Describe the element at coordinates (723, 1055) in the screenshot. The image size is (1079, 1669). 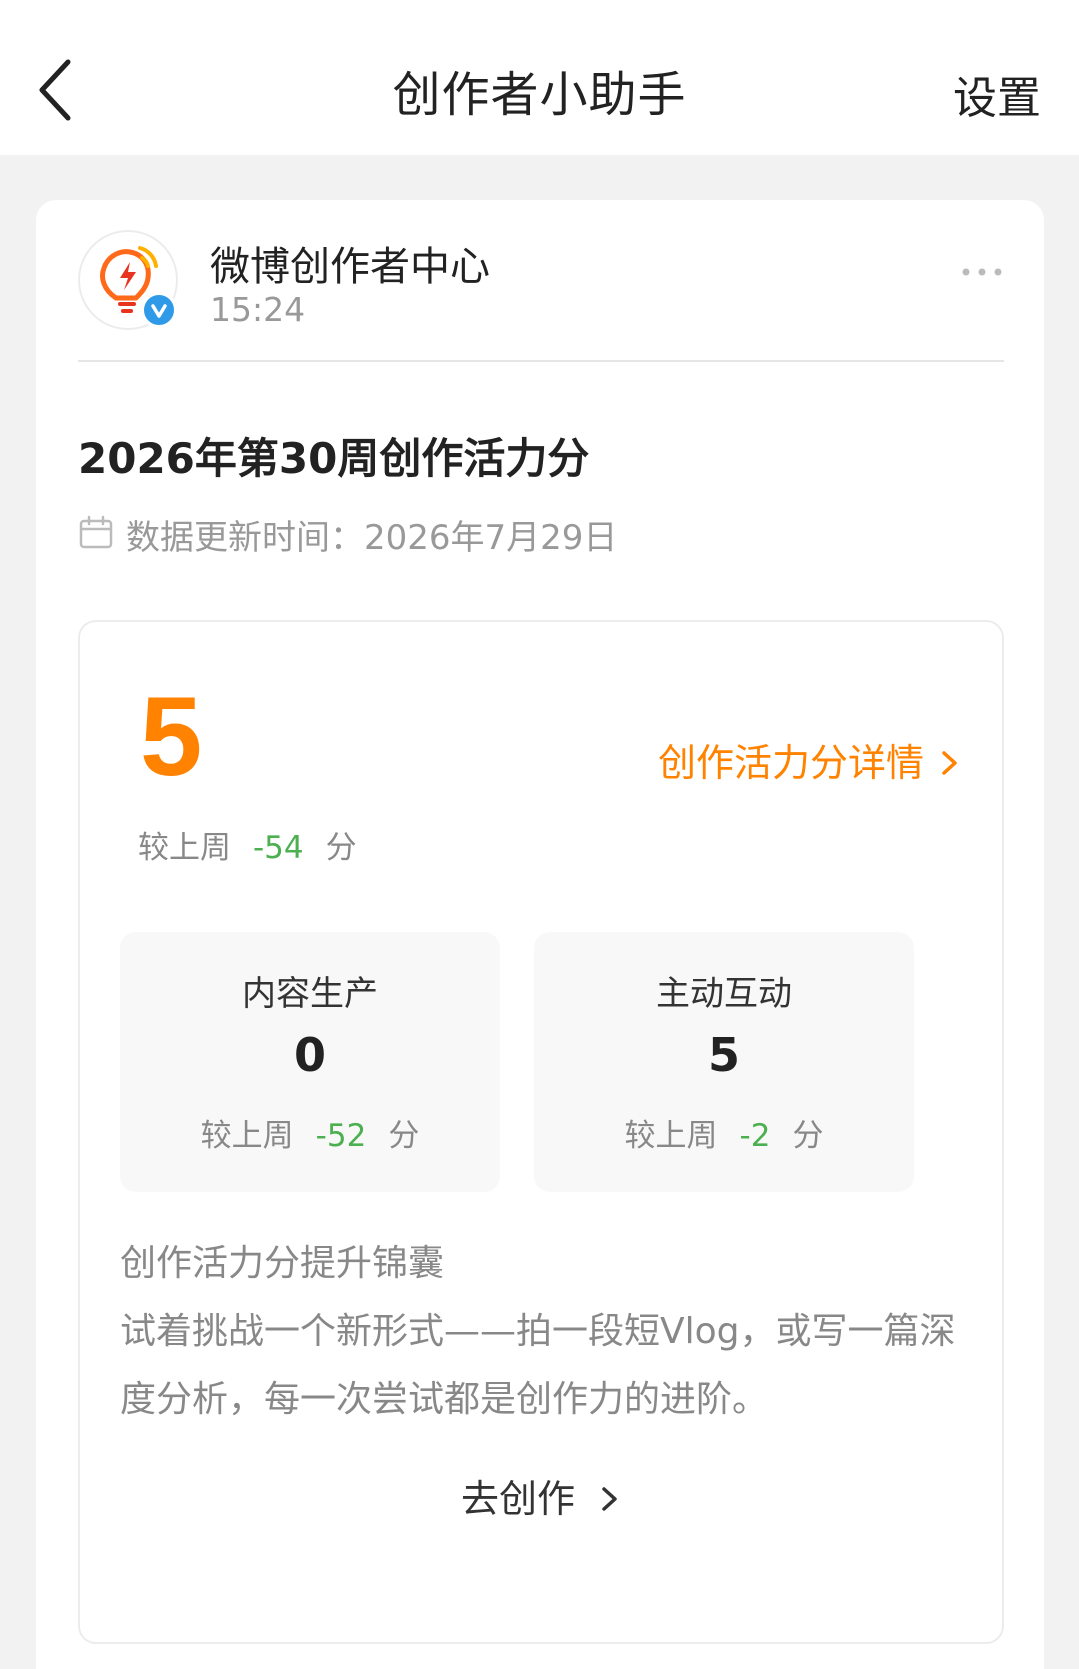
I see `stat-value: 5` at that location.